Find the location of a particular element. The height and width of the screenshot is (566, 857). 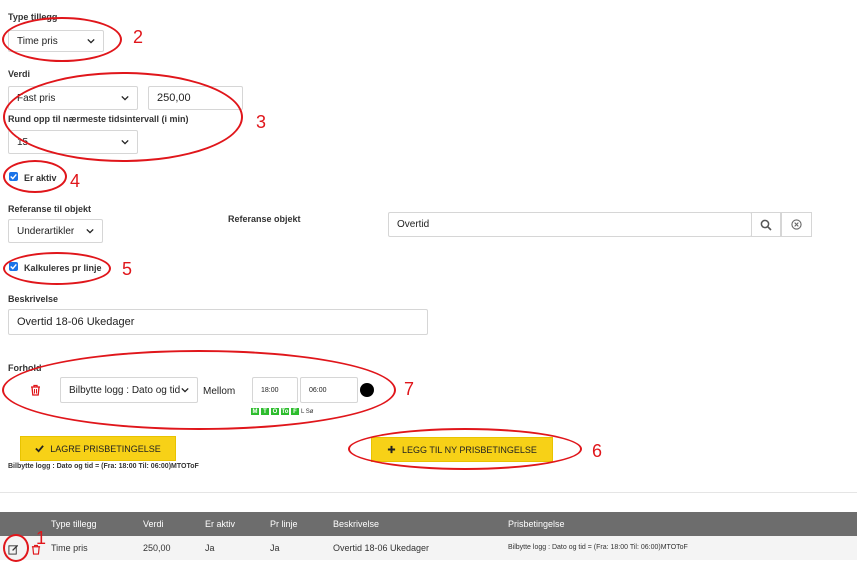

ref-objekt-label: Referanse objekt is located at coordinates (264, 219).